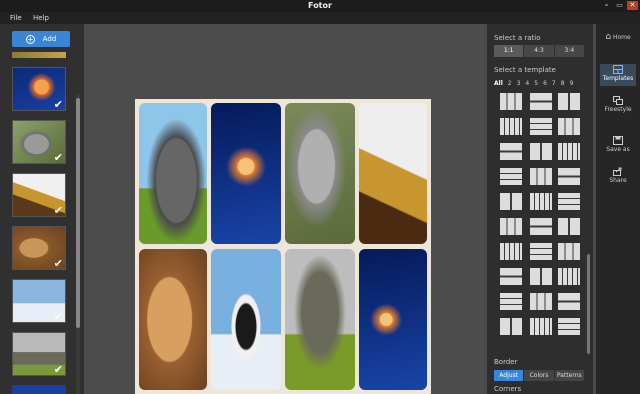 The width and height of the screenshot is (640, 394). Describe the element at coordinates (618, 209) in the screenshot. I see `main-sidebar: ⌂ Home Templates Freestyle Save as Share` at that location.